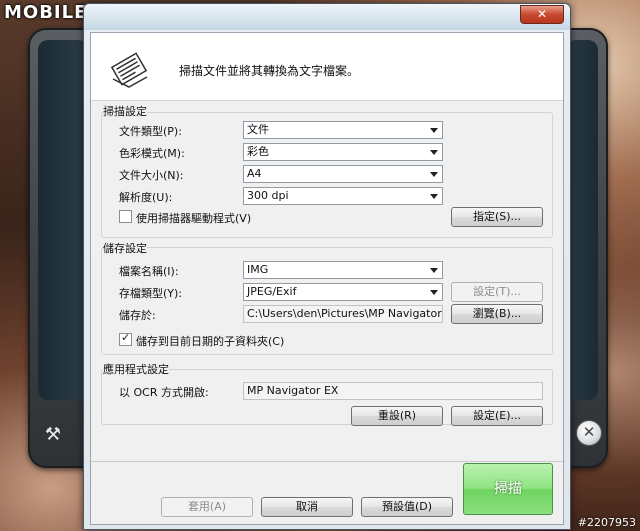  Describe the element at coordinates (53, 435) in the screenshot. I see `tools-icon: ⚒` at that location.